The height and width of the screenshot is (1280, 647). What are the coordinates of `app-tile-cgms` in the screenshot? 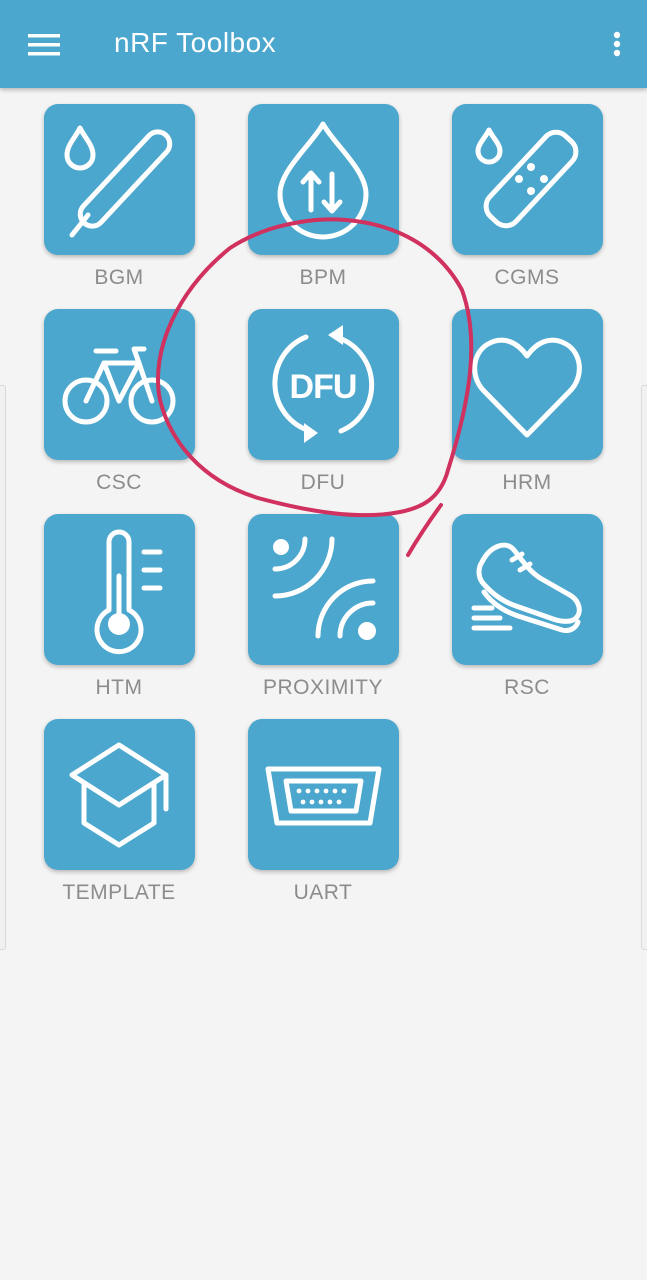 It's located at (527, 179).